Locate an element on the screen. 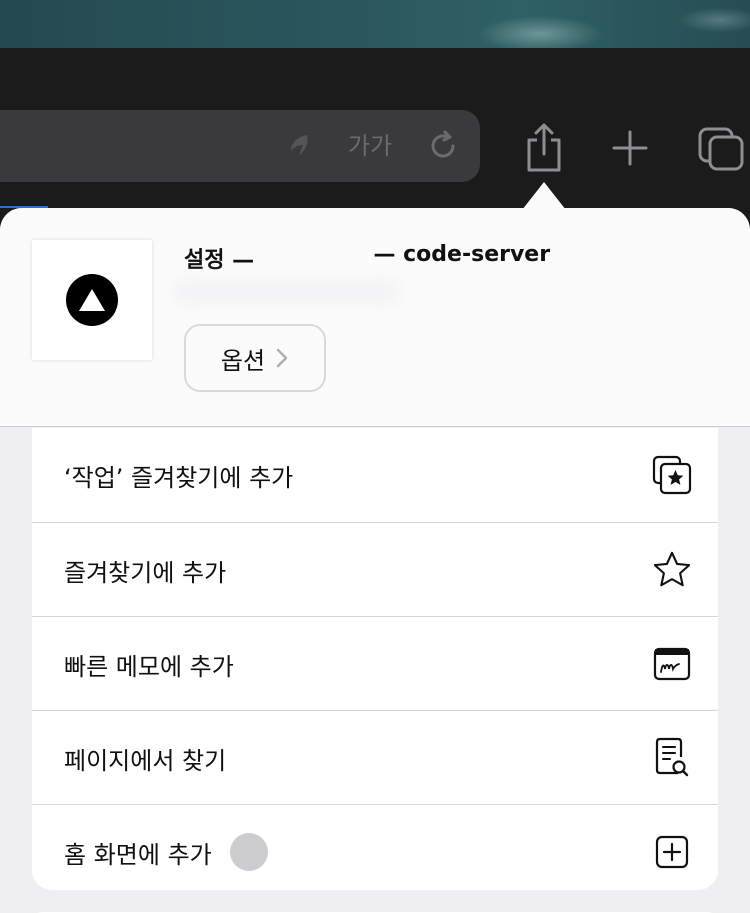 This screenshot has height=913, width=750. chevron-right-icon is located at coordinates (282, 358).